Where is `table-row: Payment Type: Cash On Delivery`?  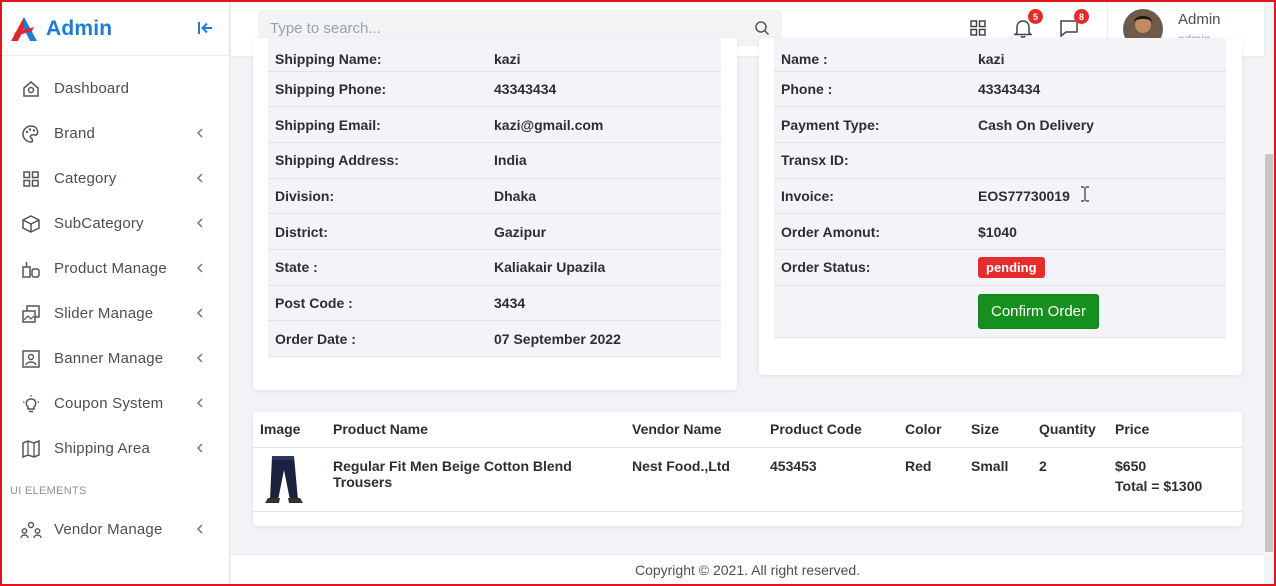
table-row: Payment Type: Cash On Delivery is located at coordinates (1000, 124).